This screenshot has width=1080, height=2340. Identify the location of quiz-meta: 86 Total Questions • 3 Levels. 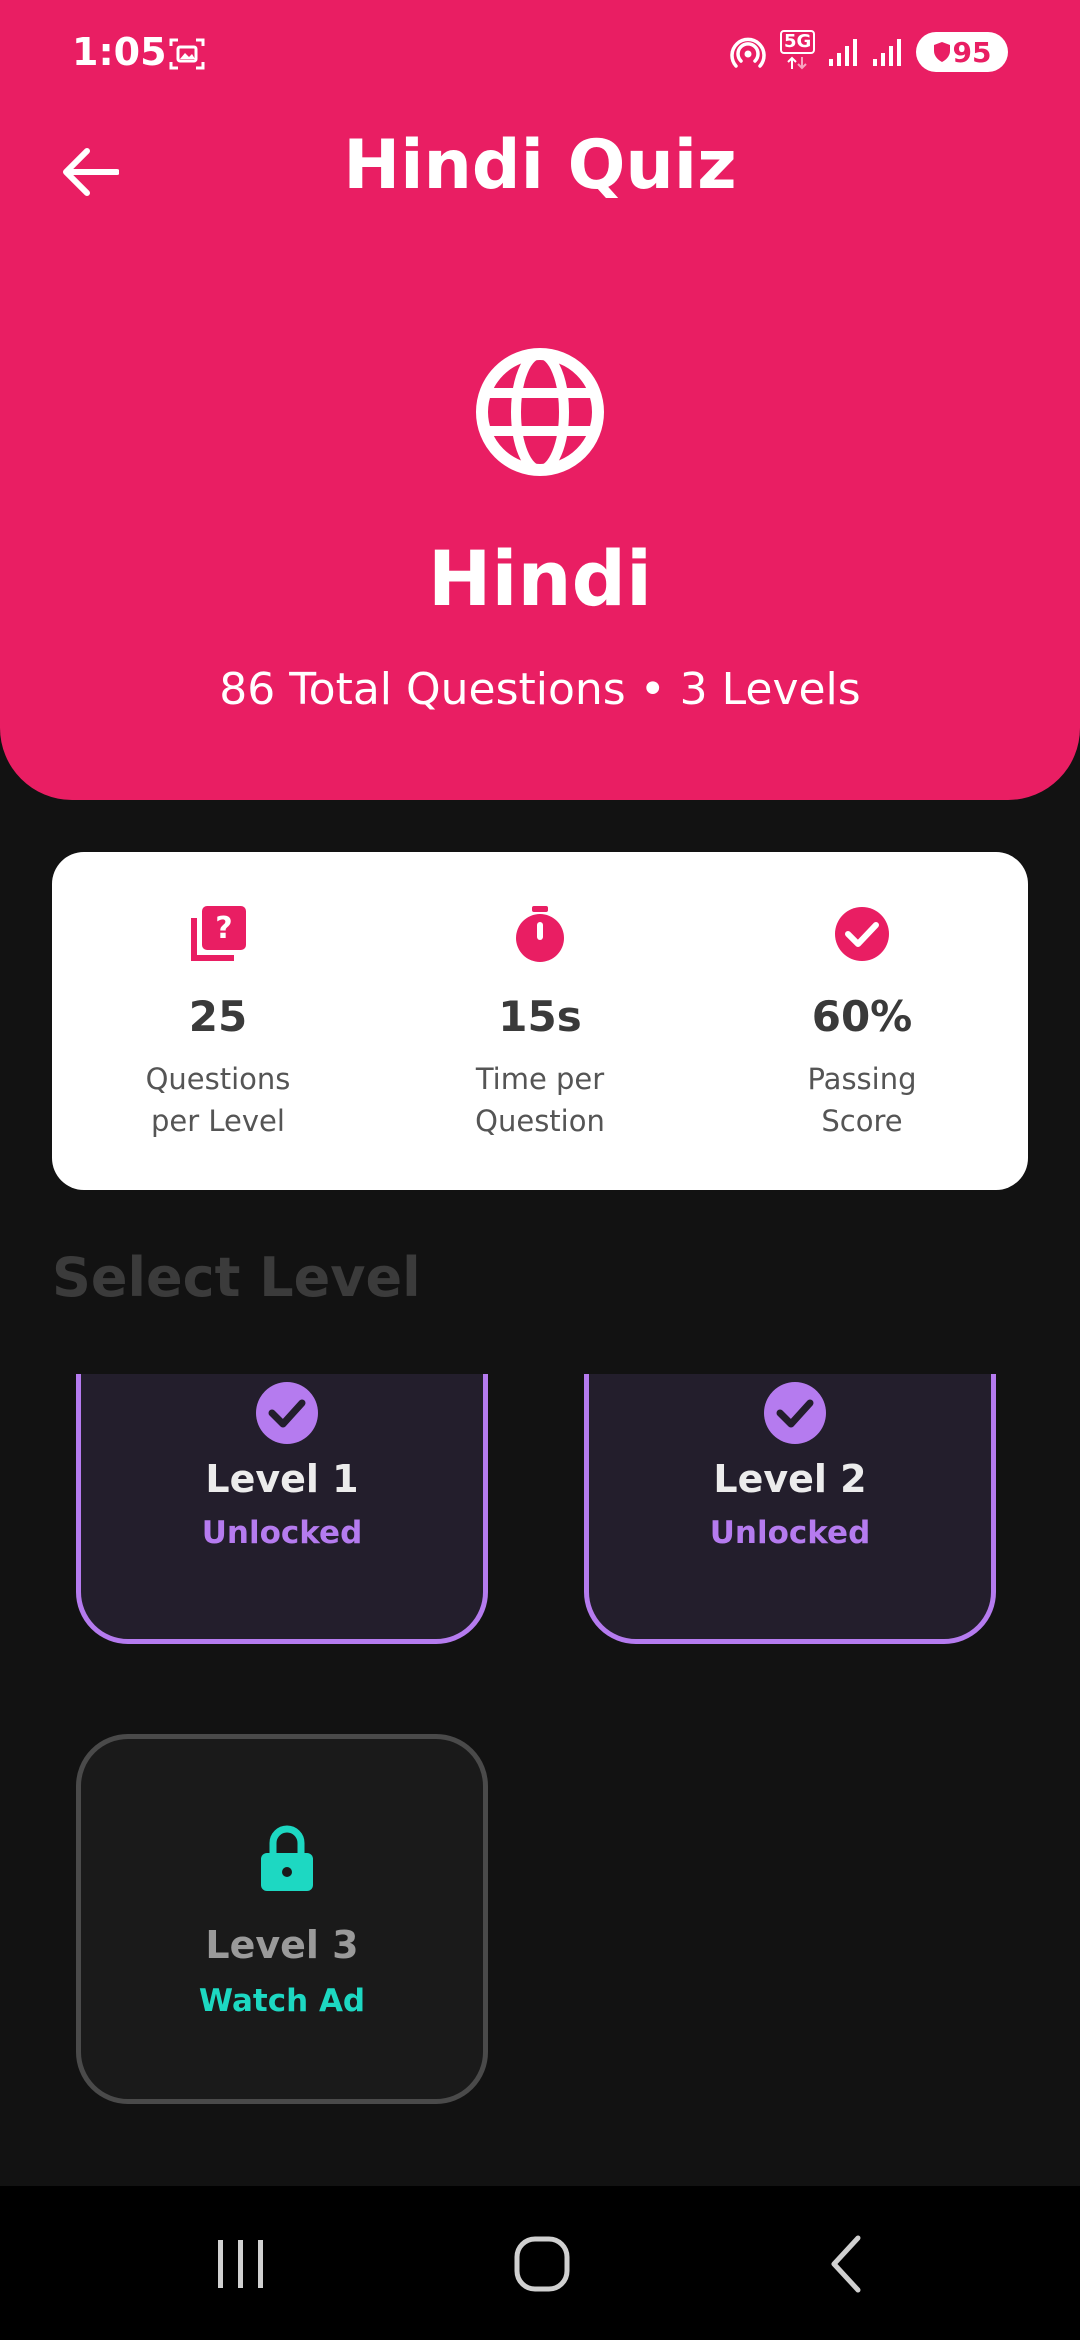
(540, 689).